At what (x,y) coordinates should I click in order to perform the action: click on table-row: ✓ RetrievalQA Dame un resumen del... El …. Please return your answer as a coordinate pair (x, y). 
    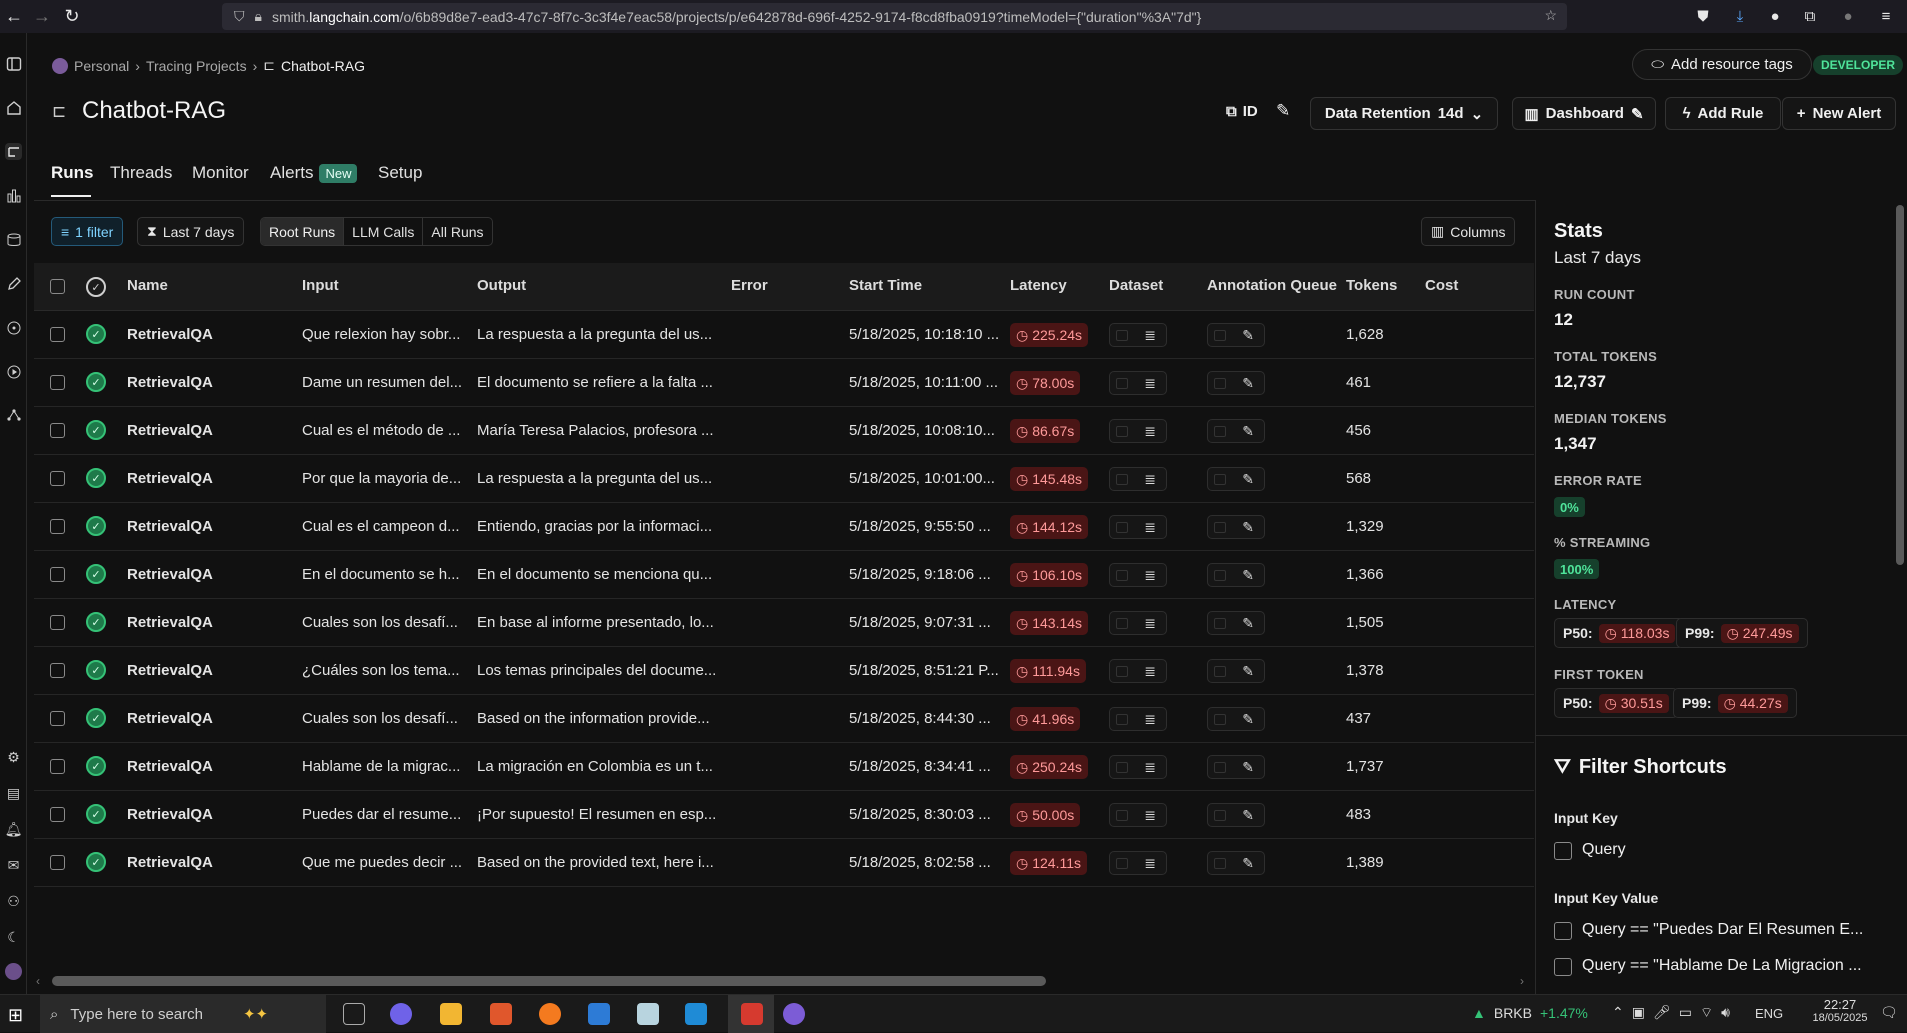
    Looking at the image, I should click on (784, 383).